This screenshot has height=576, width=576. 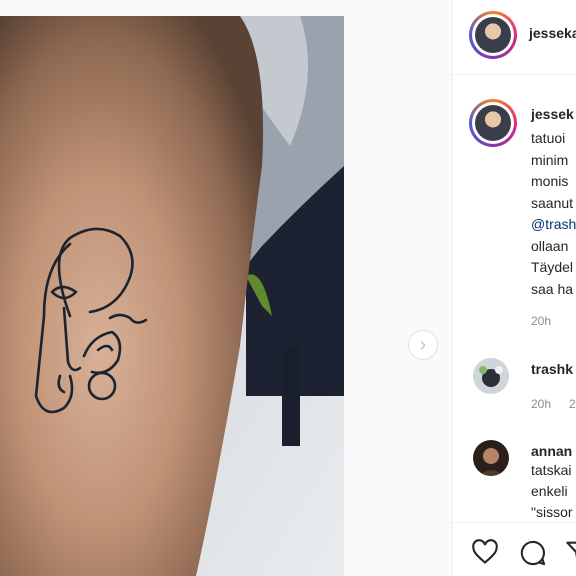 I want to click on caption-line: saa ha, so click(x=552, y=288).